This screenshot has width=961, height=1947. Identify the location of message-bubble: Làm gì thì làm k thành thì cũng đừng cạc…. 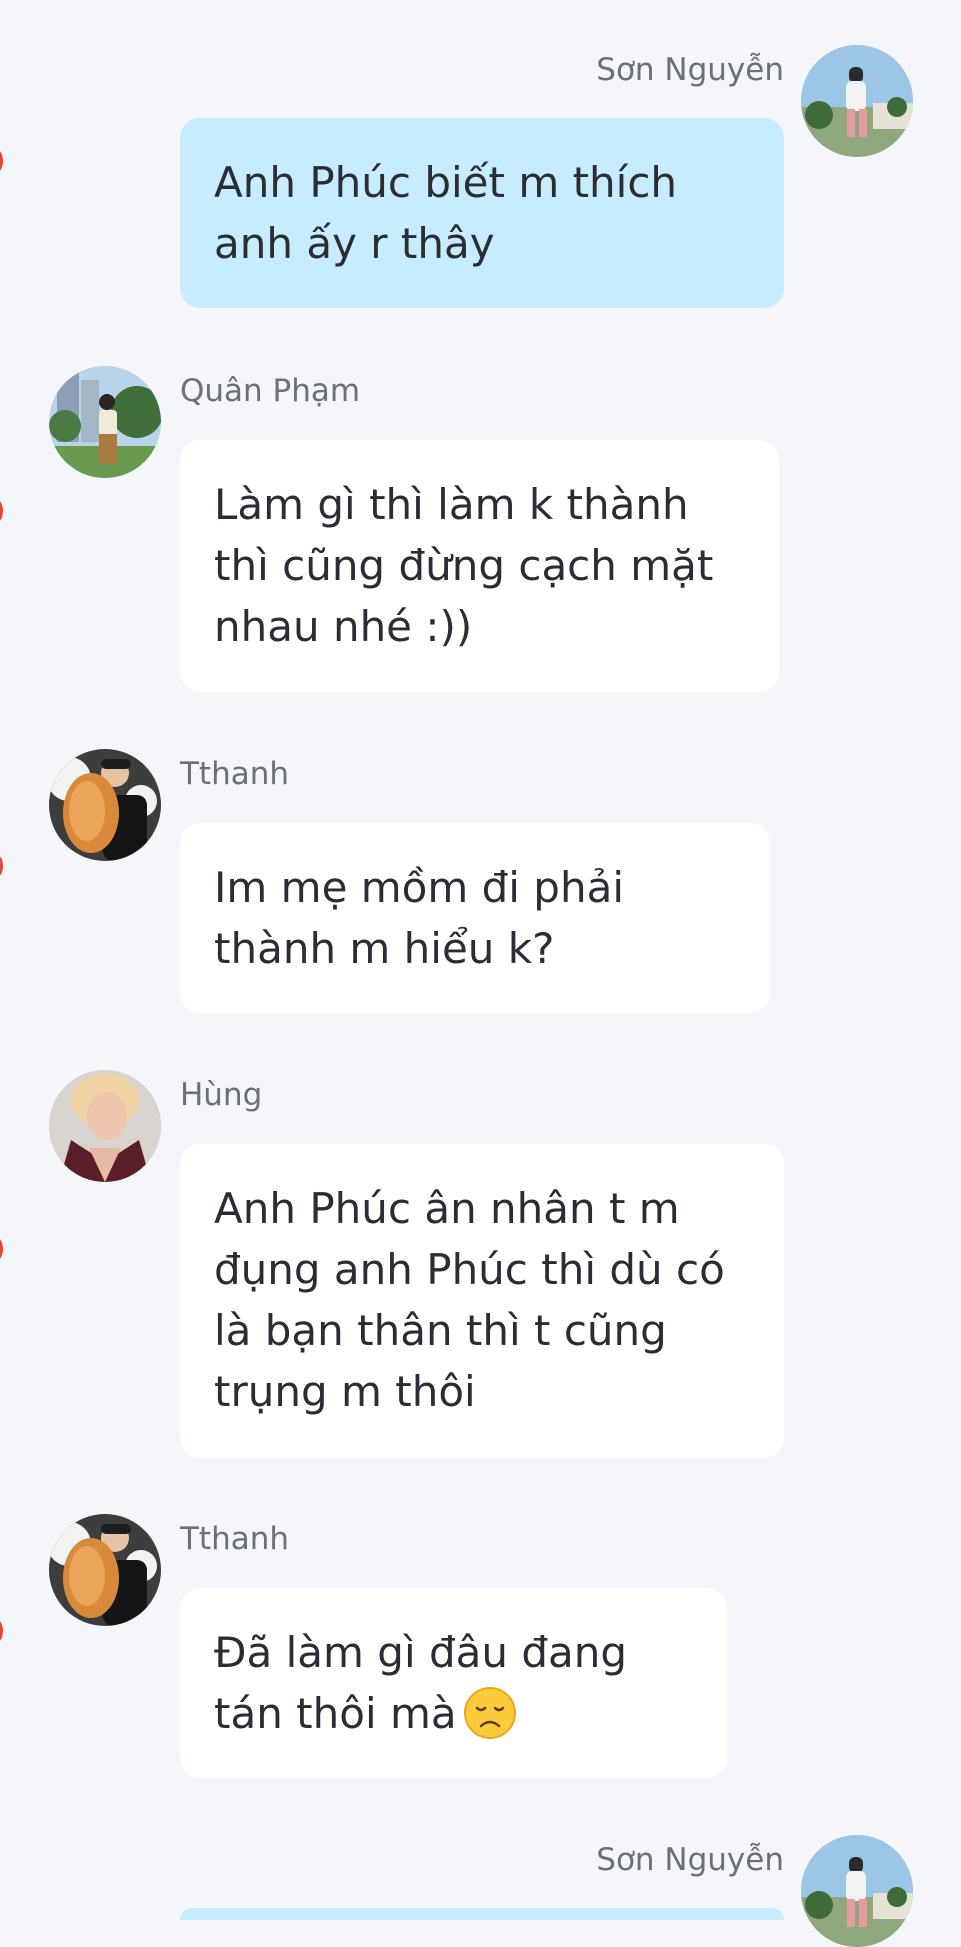
(479, 566).